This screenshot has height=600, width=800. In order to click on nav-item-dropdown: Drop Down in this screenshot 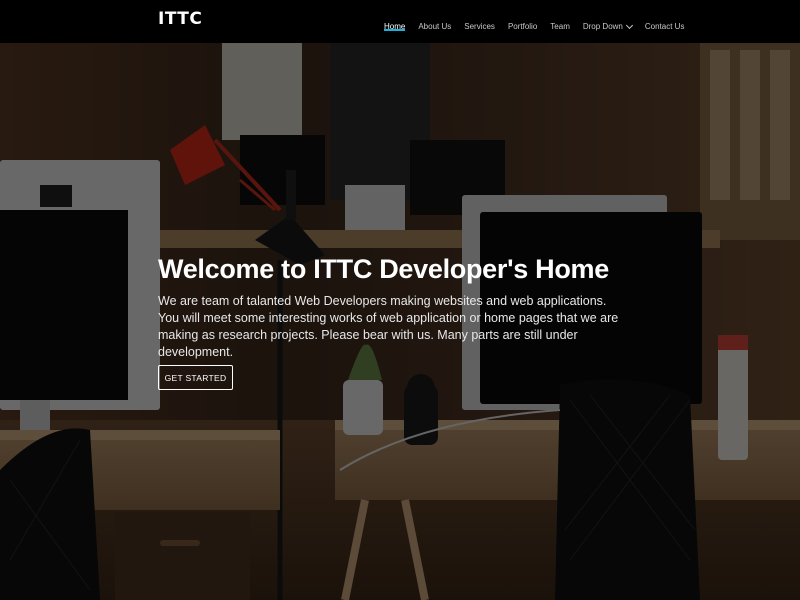, I will do `click(607, 23)`.